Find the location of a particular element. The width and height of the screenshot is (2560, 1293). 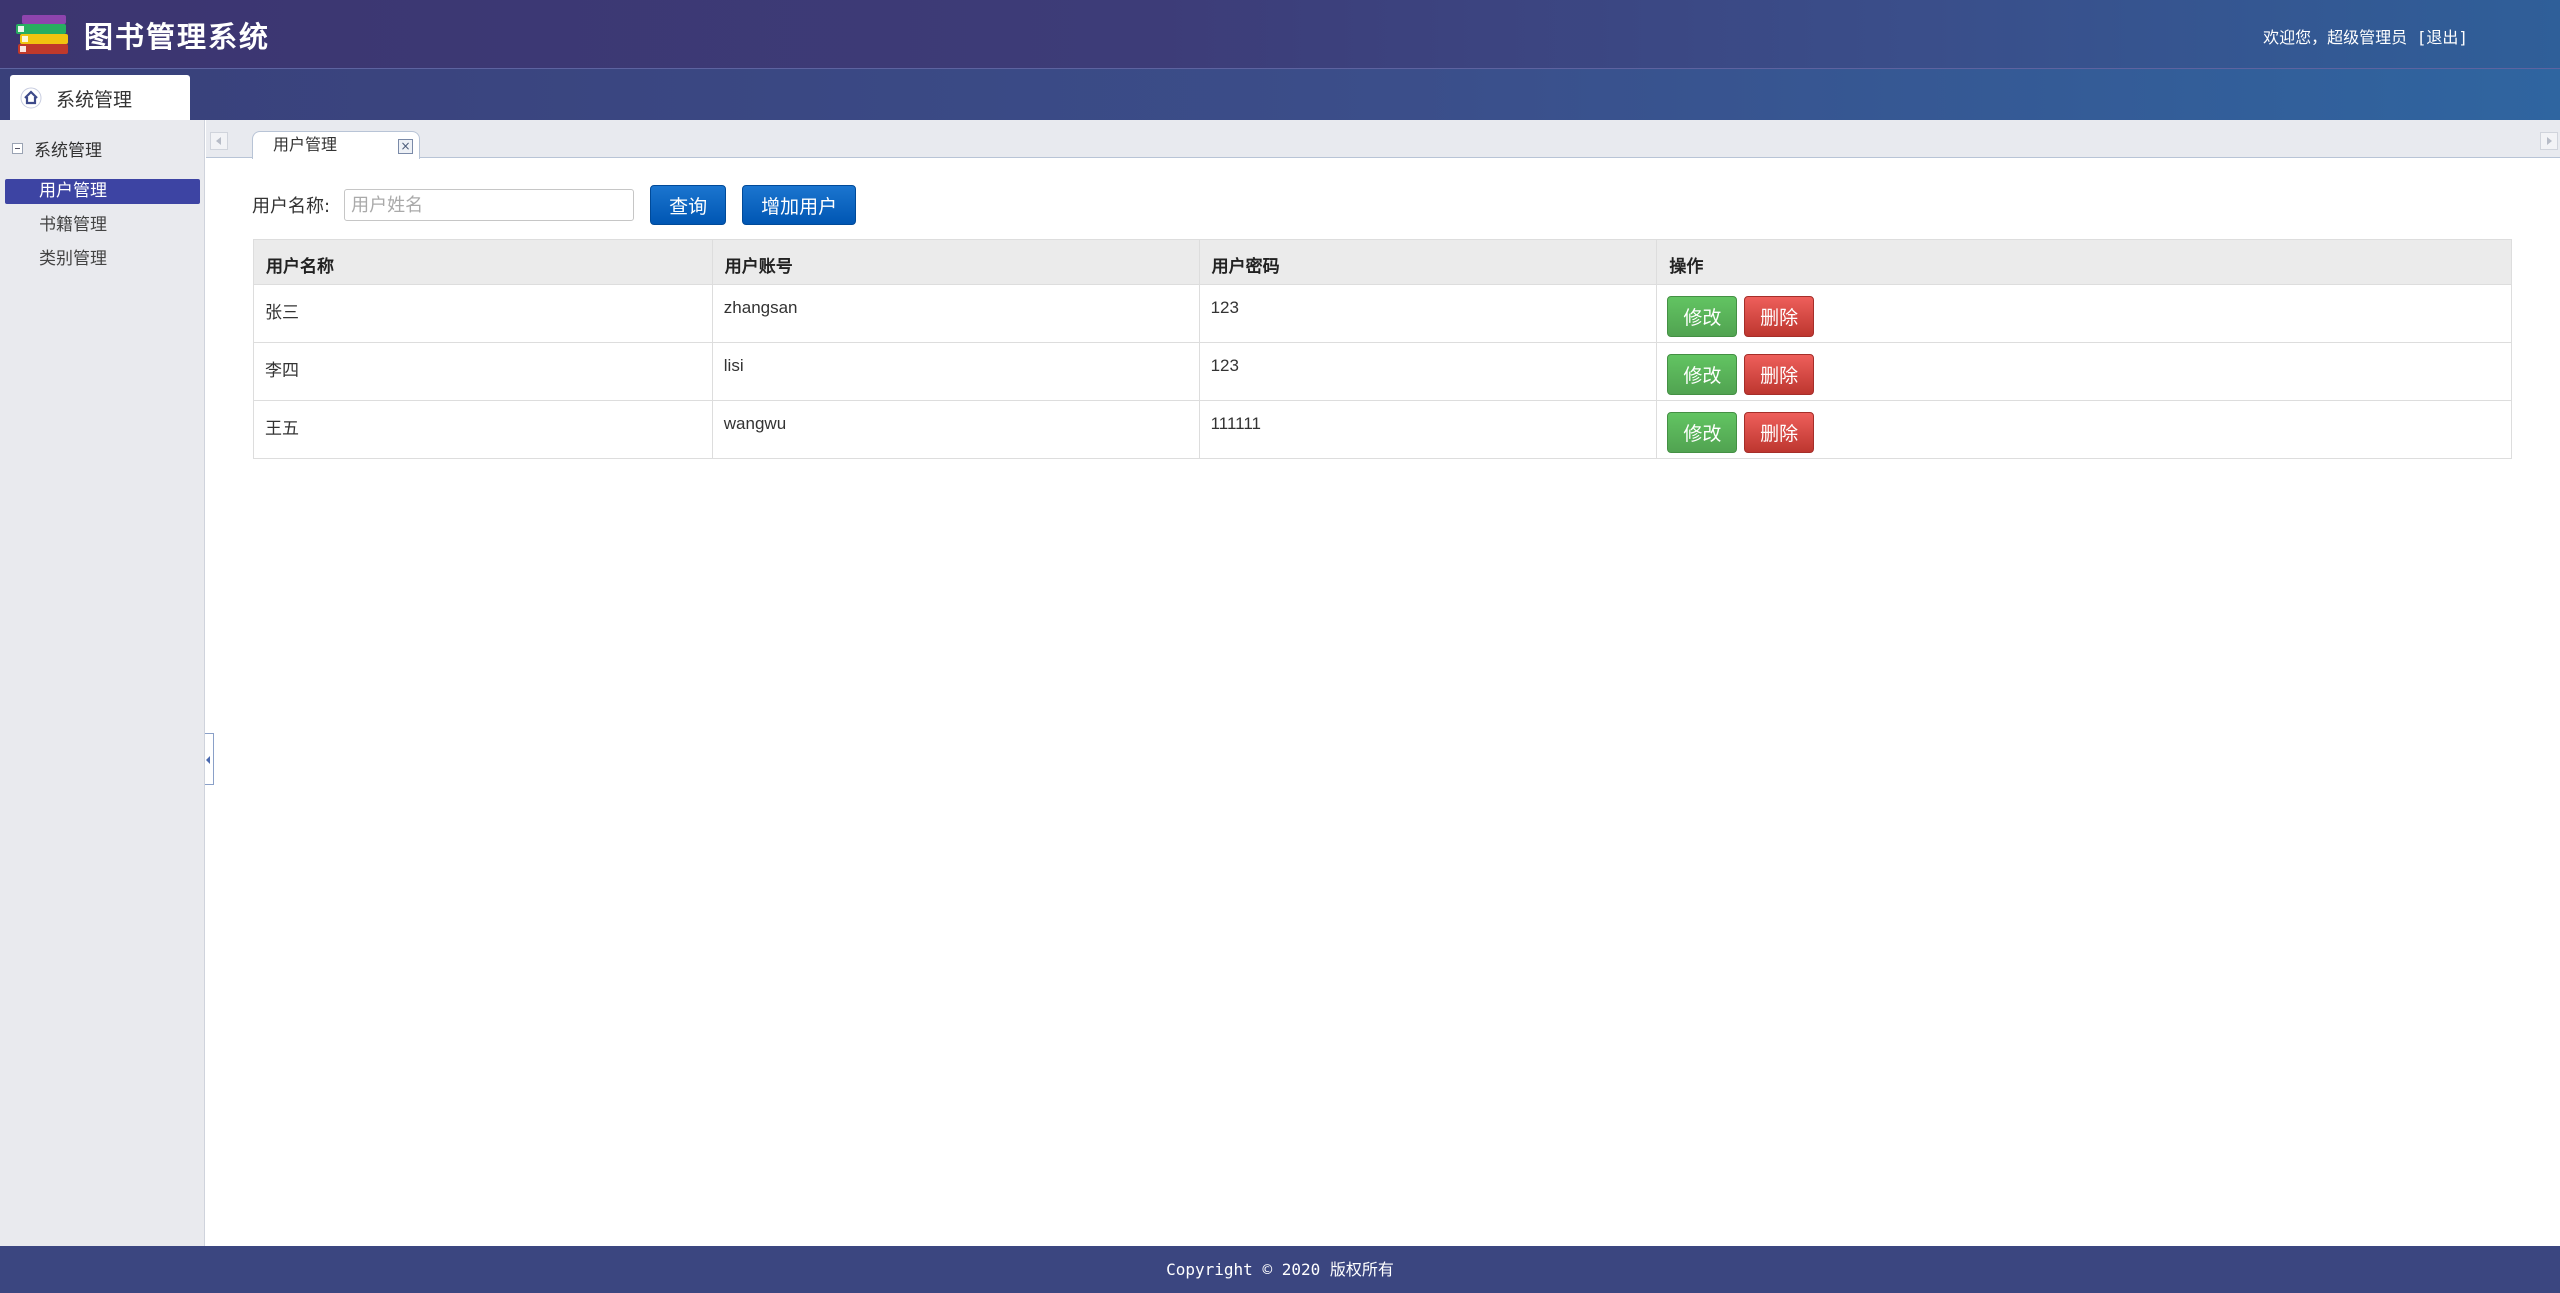

cell-user-account: zhangsan is located at coordinates (955, 313).